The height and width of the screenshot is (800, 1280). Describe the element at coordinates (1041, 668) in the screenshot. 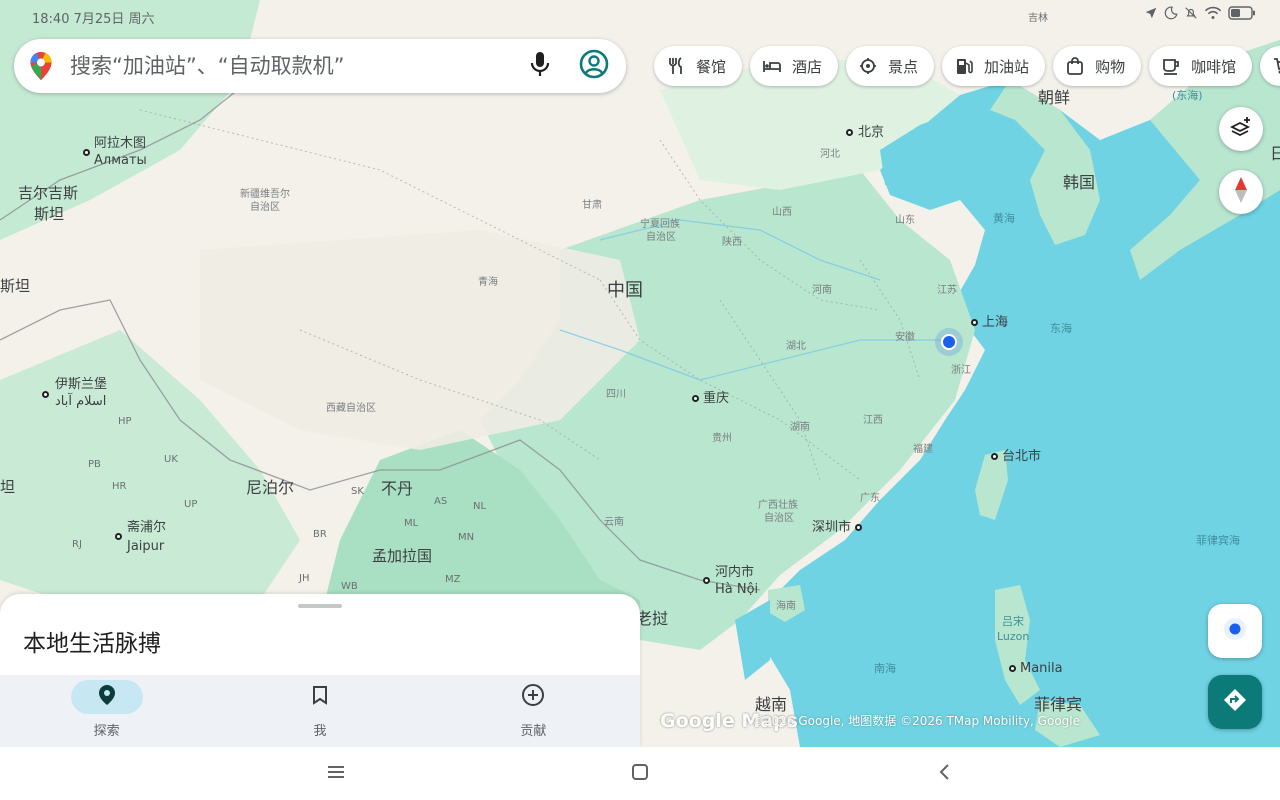

I see `map-label-manila: Manila` at that location.